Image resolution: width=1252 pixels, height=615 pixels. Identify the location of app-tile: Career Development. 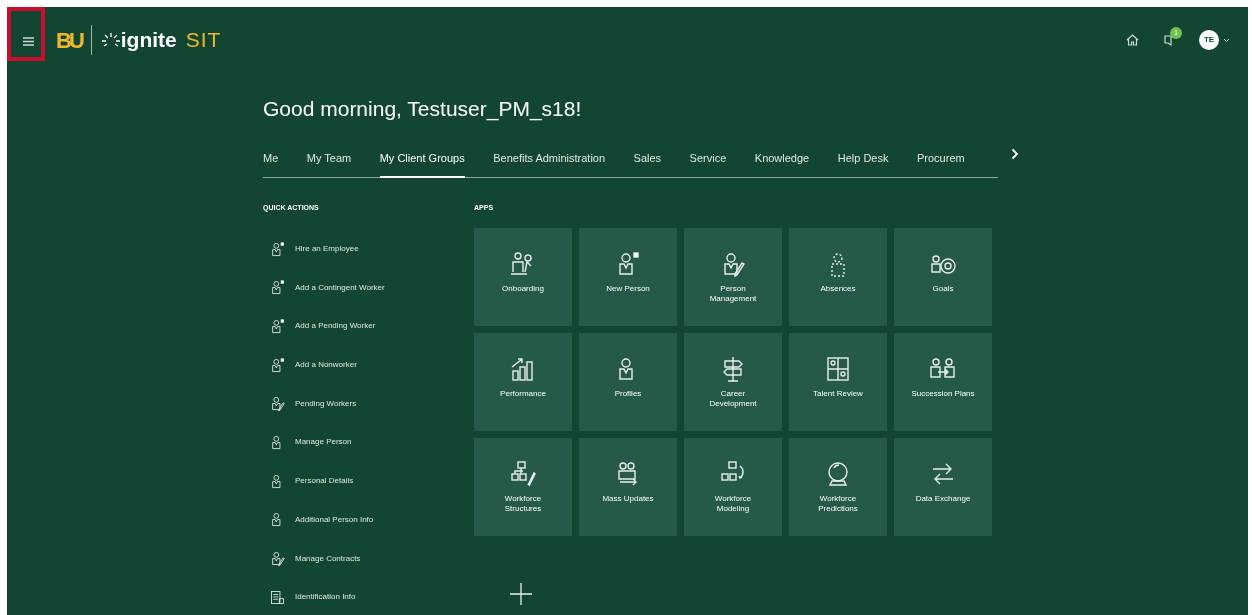
(733, 381).